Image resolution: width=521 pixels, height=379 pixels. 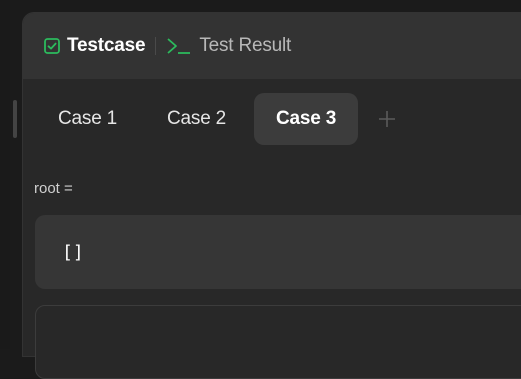 I want to click on resize-handle, so click(x=15, y=119).